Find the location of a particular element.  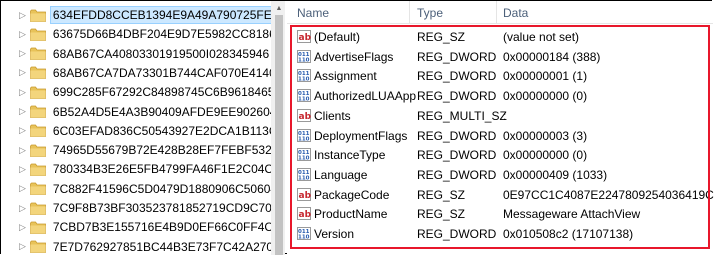

value-data: 0E97CC1C4087E2247809254036419CDC is located at coordinates (608, 194).